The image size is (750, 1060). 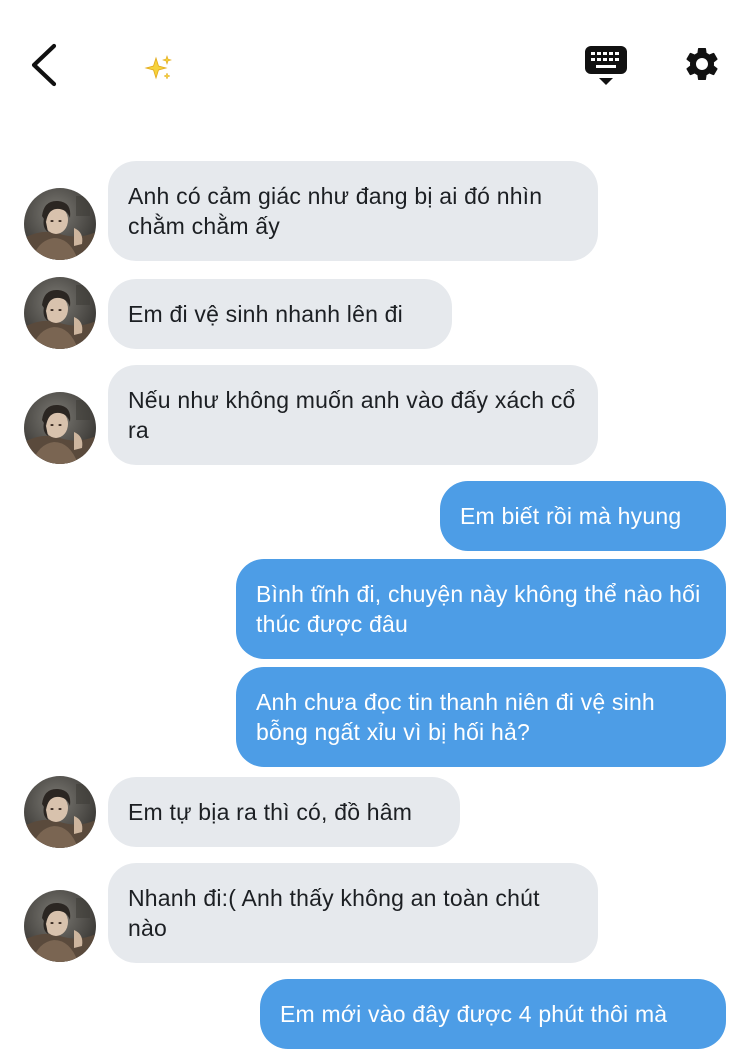 I want to click on gear-icon, so click(x=702, y=63).